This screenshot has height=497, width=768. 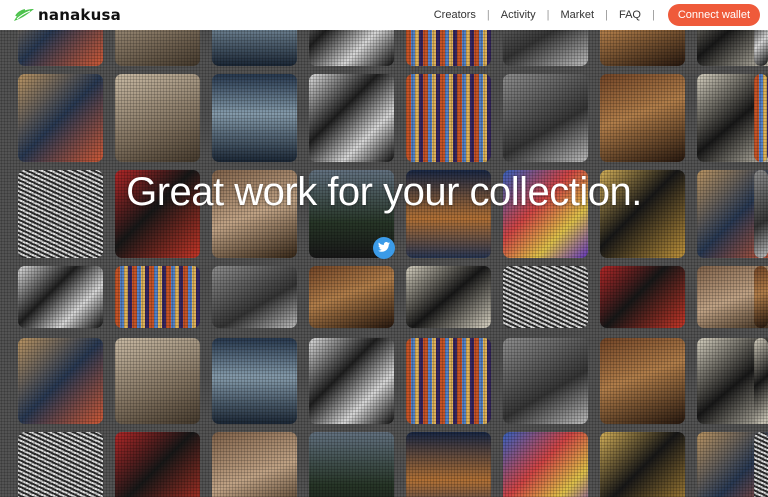 I want to click on twitter-button, so click(x=384, y=248).